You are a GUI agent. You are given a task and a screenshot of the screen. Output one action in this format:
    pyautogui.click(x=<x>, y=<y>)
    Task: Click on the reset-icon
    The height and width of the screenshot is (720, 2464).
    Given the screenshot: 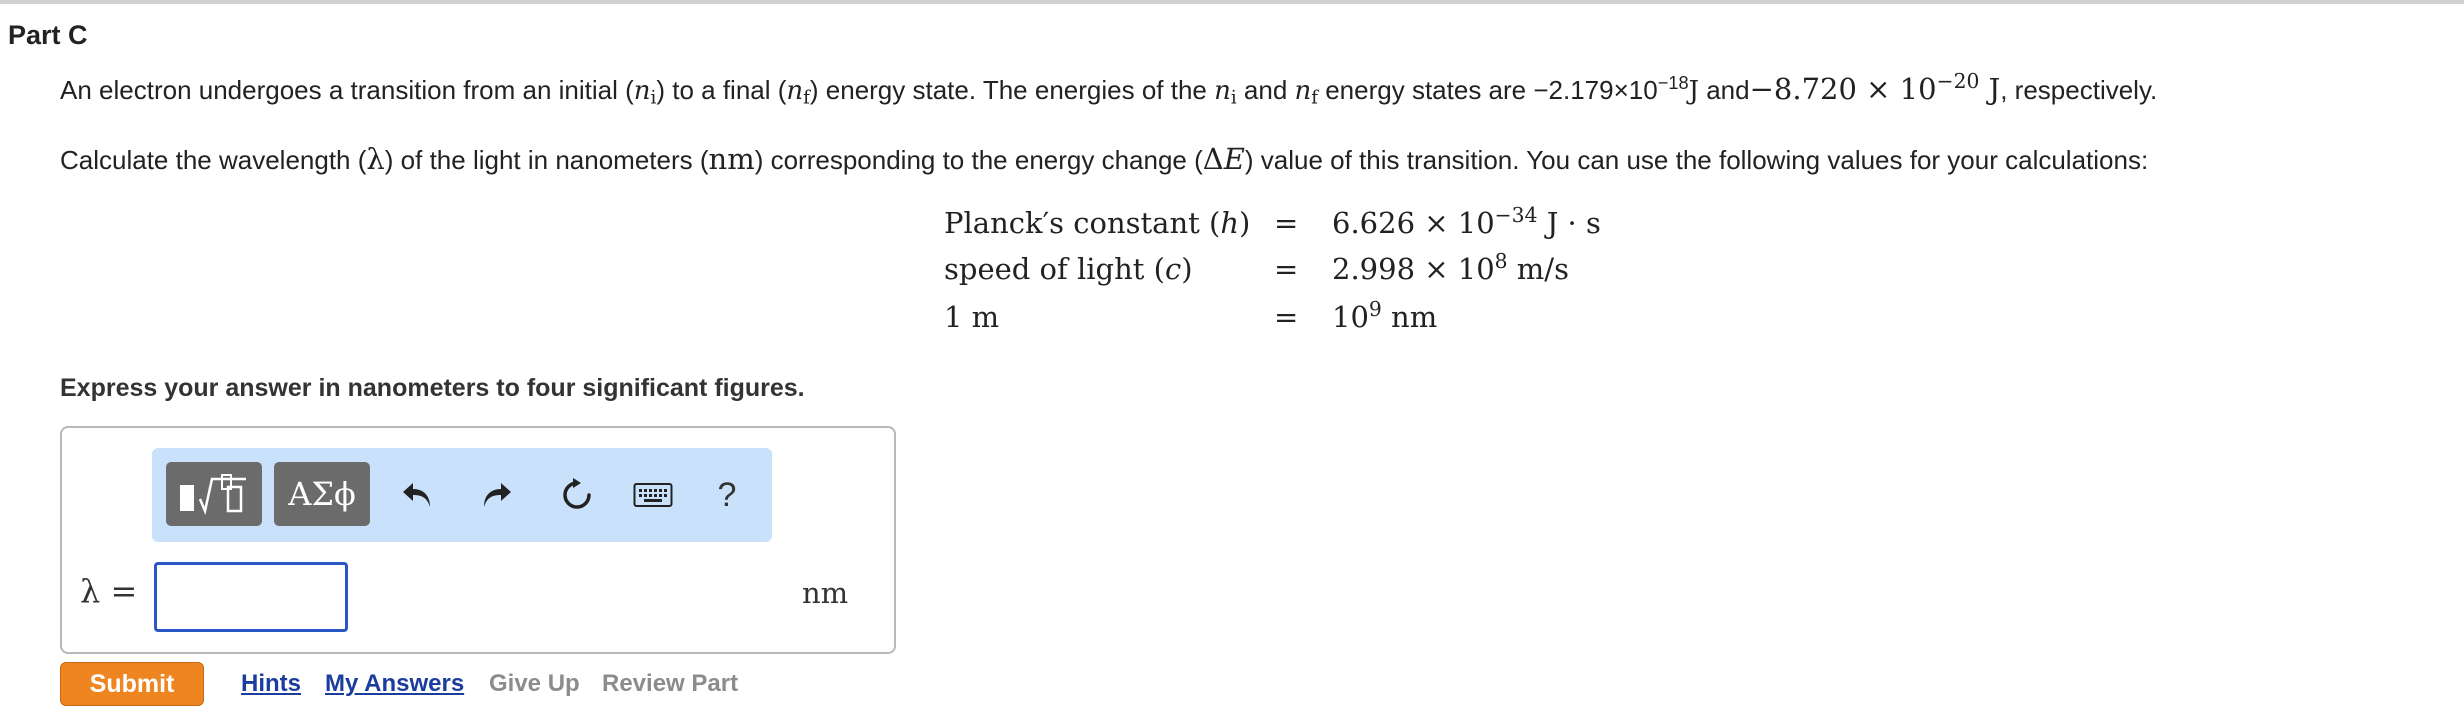 What is the action you would take?
    pyautogui.click(x=577, y=493)
    